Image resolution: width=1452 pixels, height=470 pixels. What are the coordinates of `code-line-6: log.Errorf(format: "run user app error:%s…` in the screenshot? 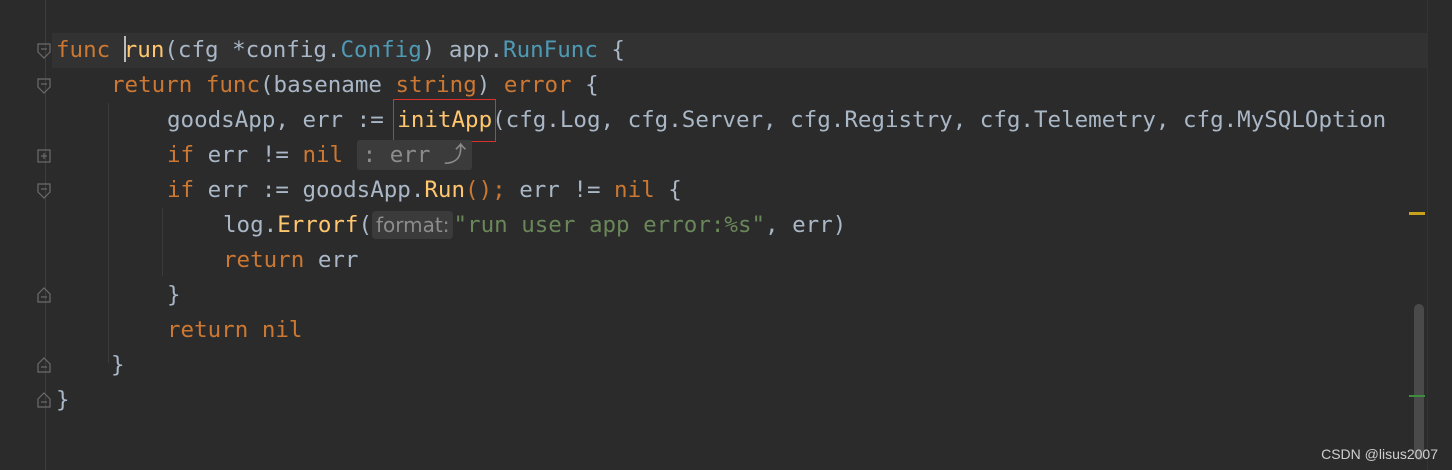 It's located at (534, 225).